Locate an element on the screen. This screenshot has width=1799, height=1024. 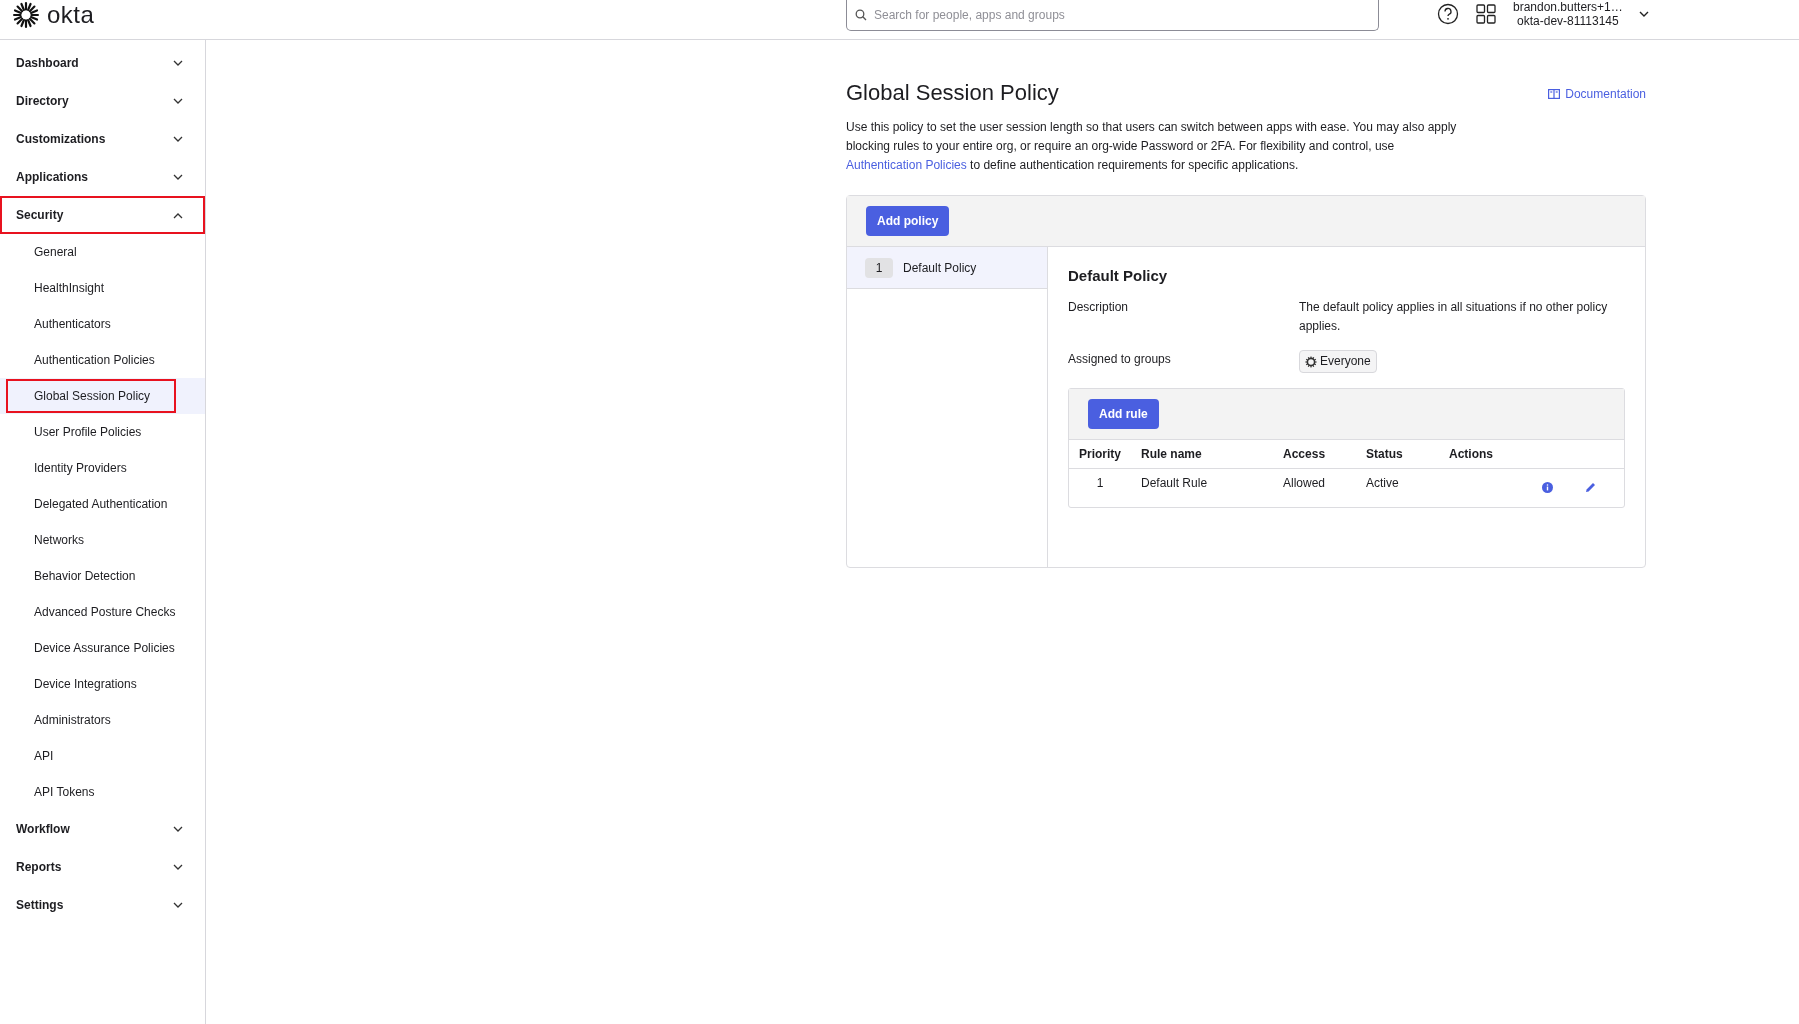
logo-wordmark: okta is located at coordinates (71, 15).